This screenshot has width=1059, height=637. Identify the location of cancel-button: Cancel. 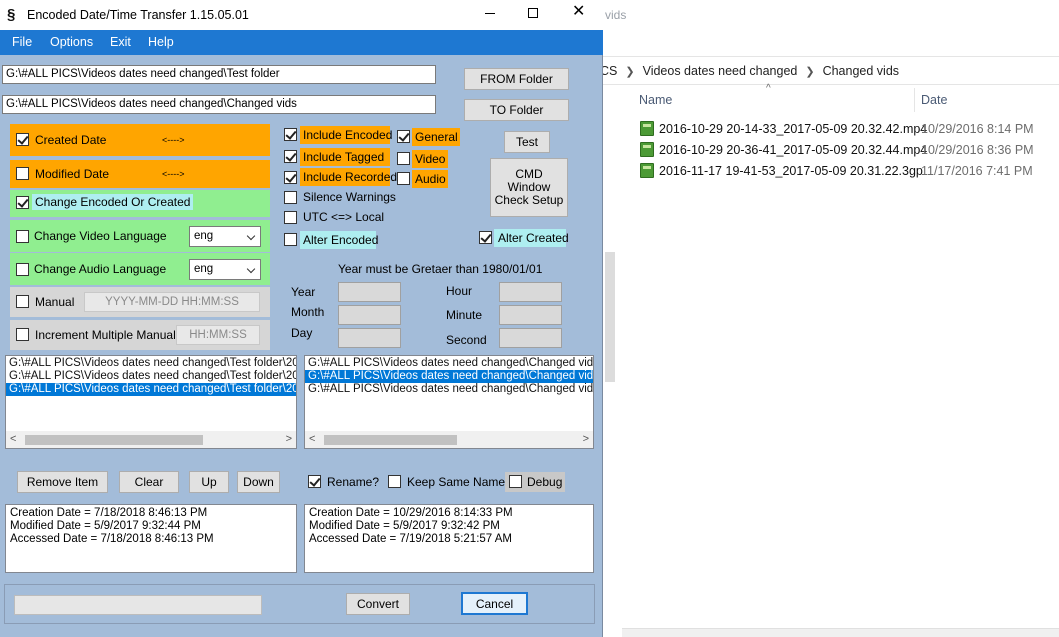
(494, 603).